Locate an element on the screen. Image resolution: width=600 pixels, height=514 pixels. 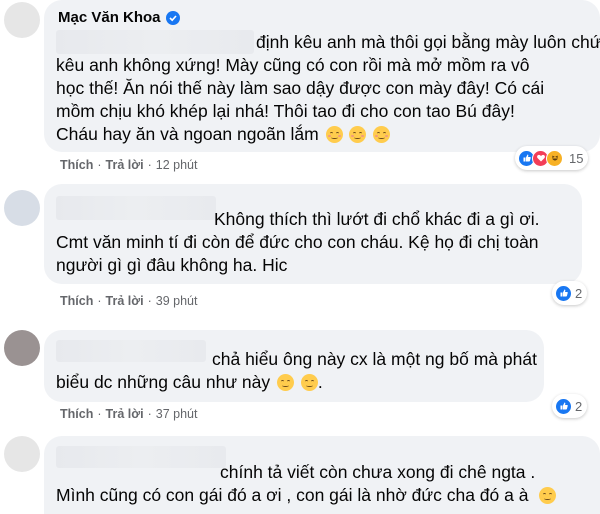
comment-author: Mạc Văn Khoa is located at coordinates (119, 17).